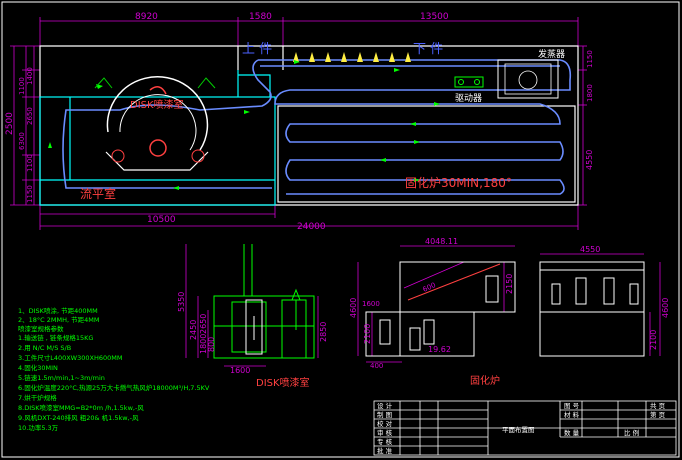  Describe the element at coordinates (385, 432) in the screenshot. I see `tb-row-3: 审 核` at that location.